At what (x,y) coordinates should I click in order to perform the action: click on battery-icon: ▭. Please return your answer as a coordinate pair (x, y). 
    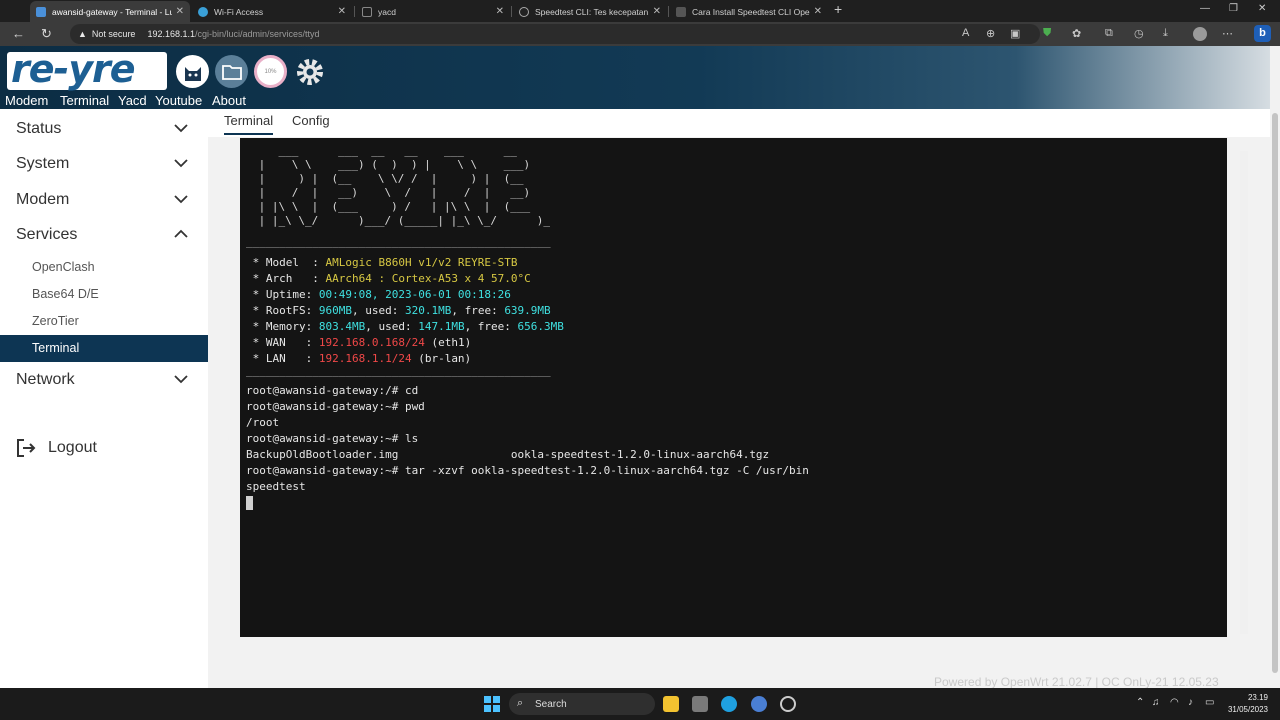
    Looking at the image, I should click on (1209, 702).